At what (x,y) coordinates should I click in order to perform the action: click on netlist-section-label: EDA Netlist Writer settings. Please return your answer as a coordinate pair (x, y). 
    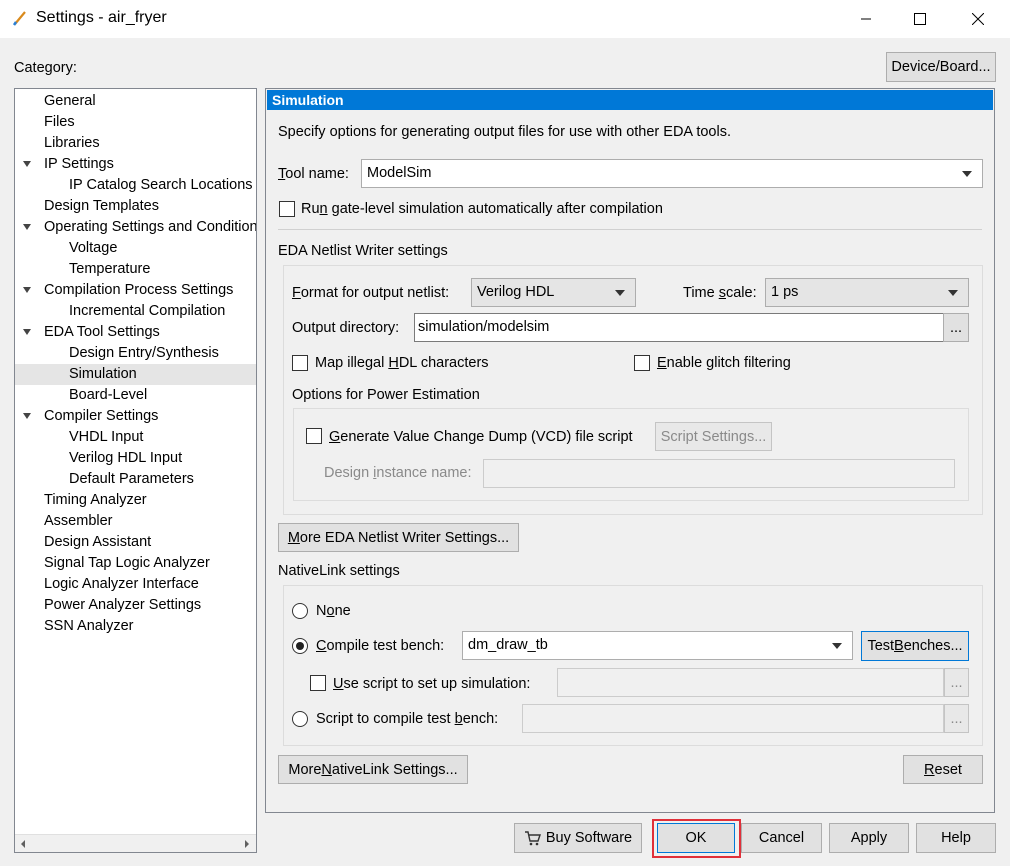
    Looking at the image, I should click on (363, 251).